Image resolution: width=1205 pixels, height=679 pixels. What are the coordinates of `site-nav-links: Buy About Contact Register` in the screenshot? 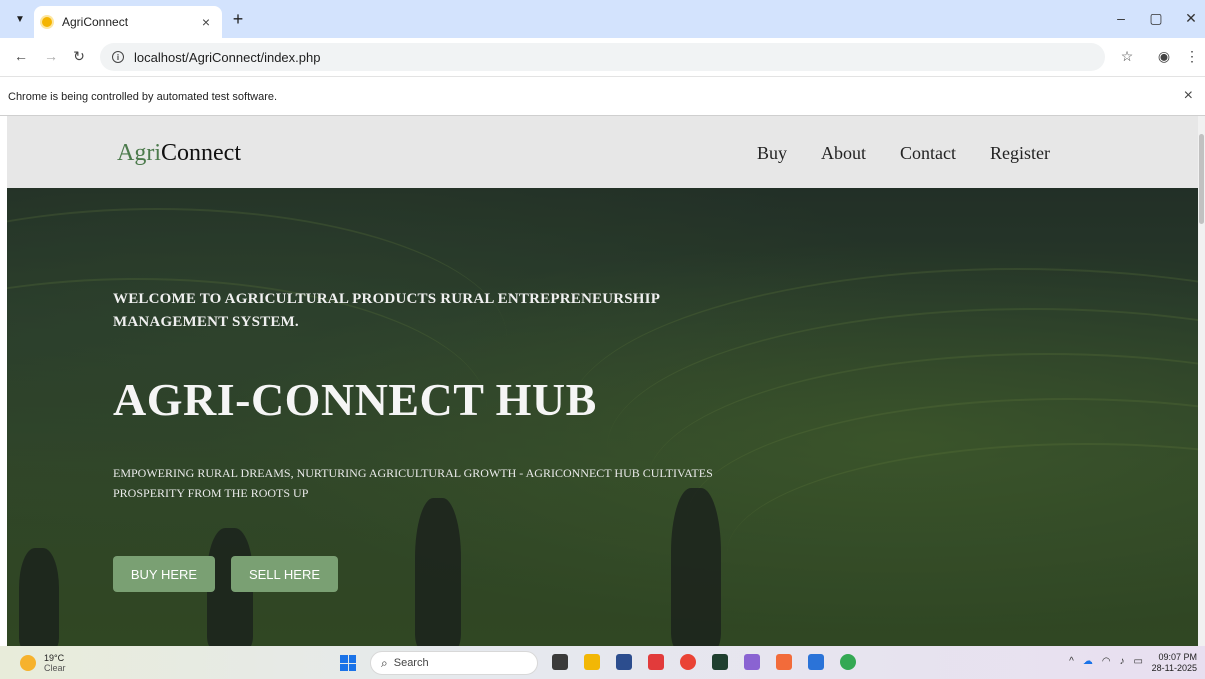 It's located at (903, 153).